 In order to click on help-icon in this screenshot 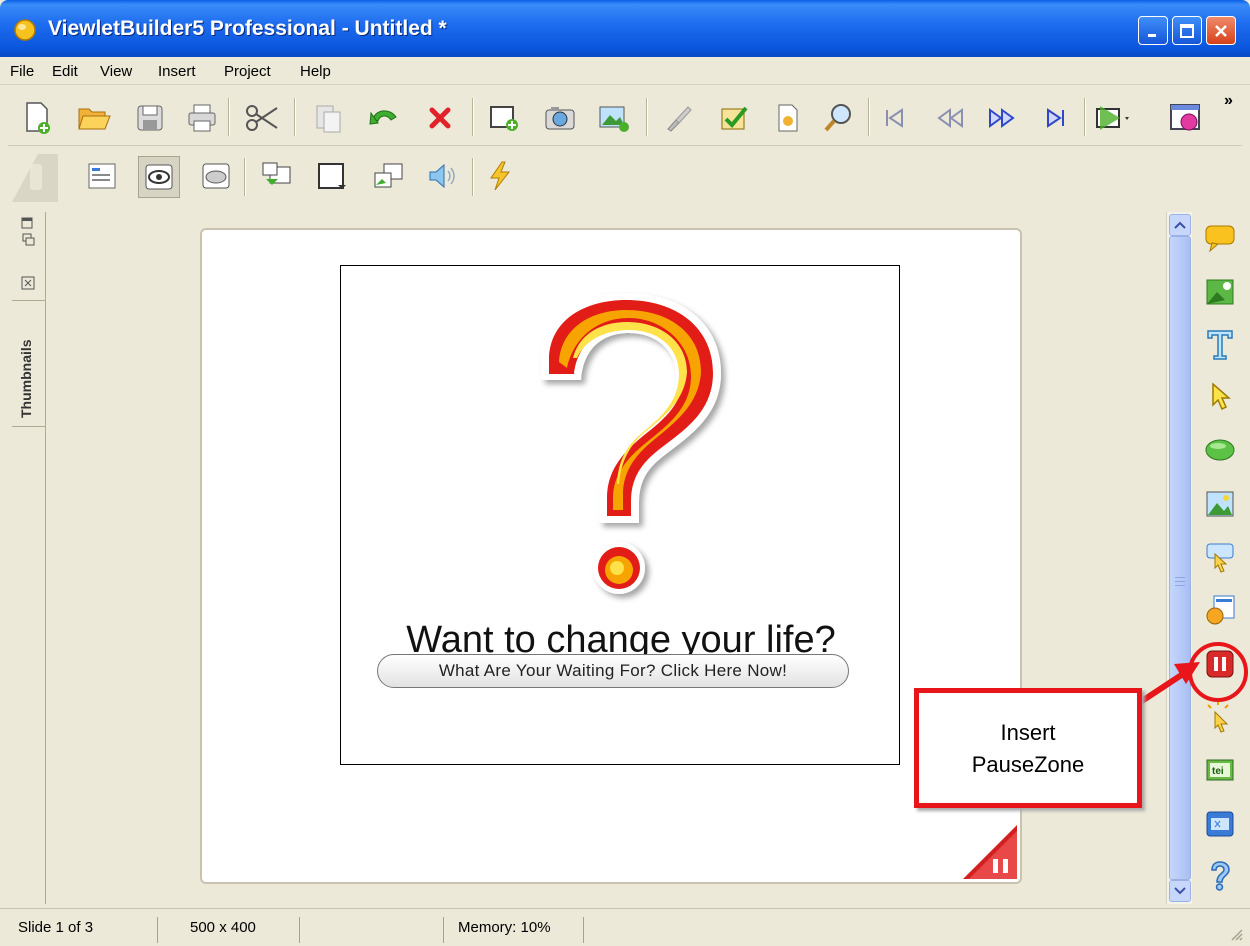, I will do `click(1220, 876)`.